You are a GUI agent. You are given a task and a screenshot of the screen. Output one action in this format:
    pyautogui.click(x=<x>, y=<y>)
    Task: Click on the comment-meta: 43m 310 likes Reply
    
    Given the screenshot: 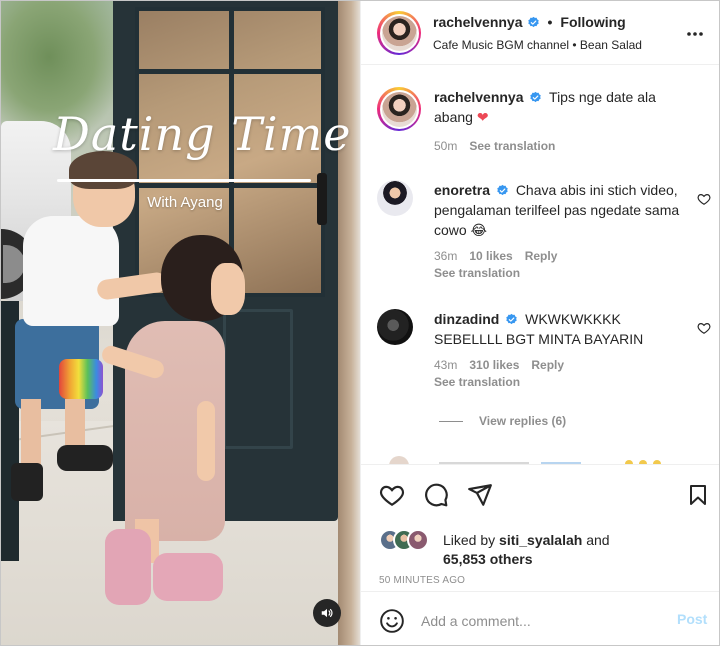 What is the action you would take?
    pyautogui.click(x=499, y=365)
    